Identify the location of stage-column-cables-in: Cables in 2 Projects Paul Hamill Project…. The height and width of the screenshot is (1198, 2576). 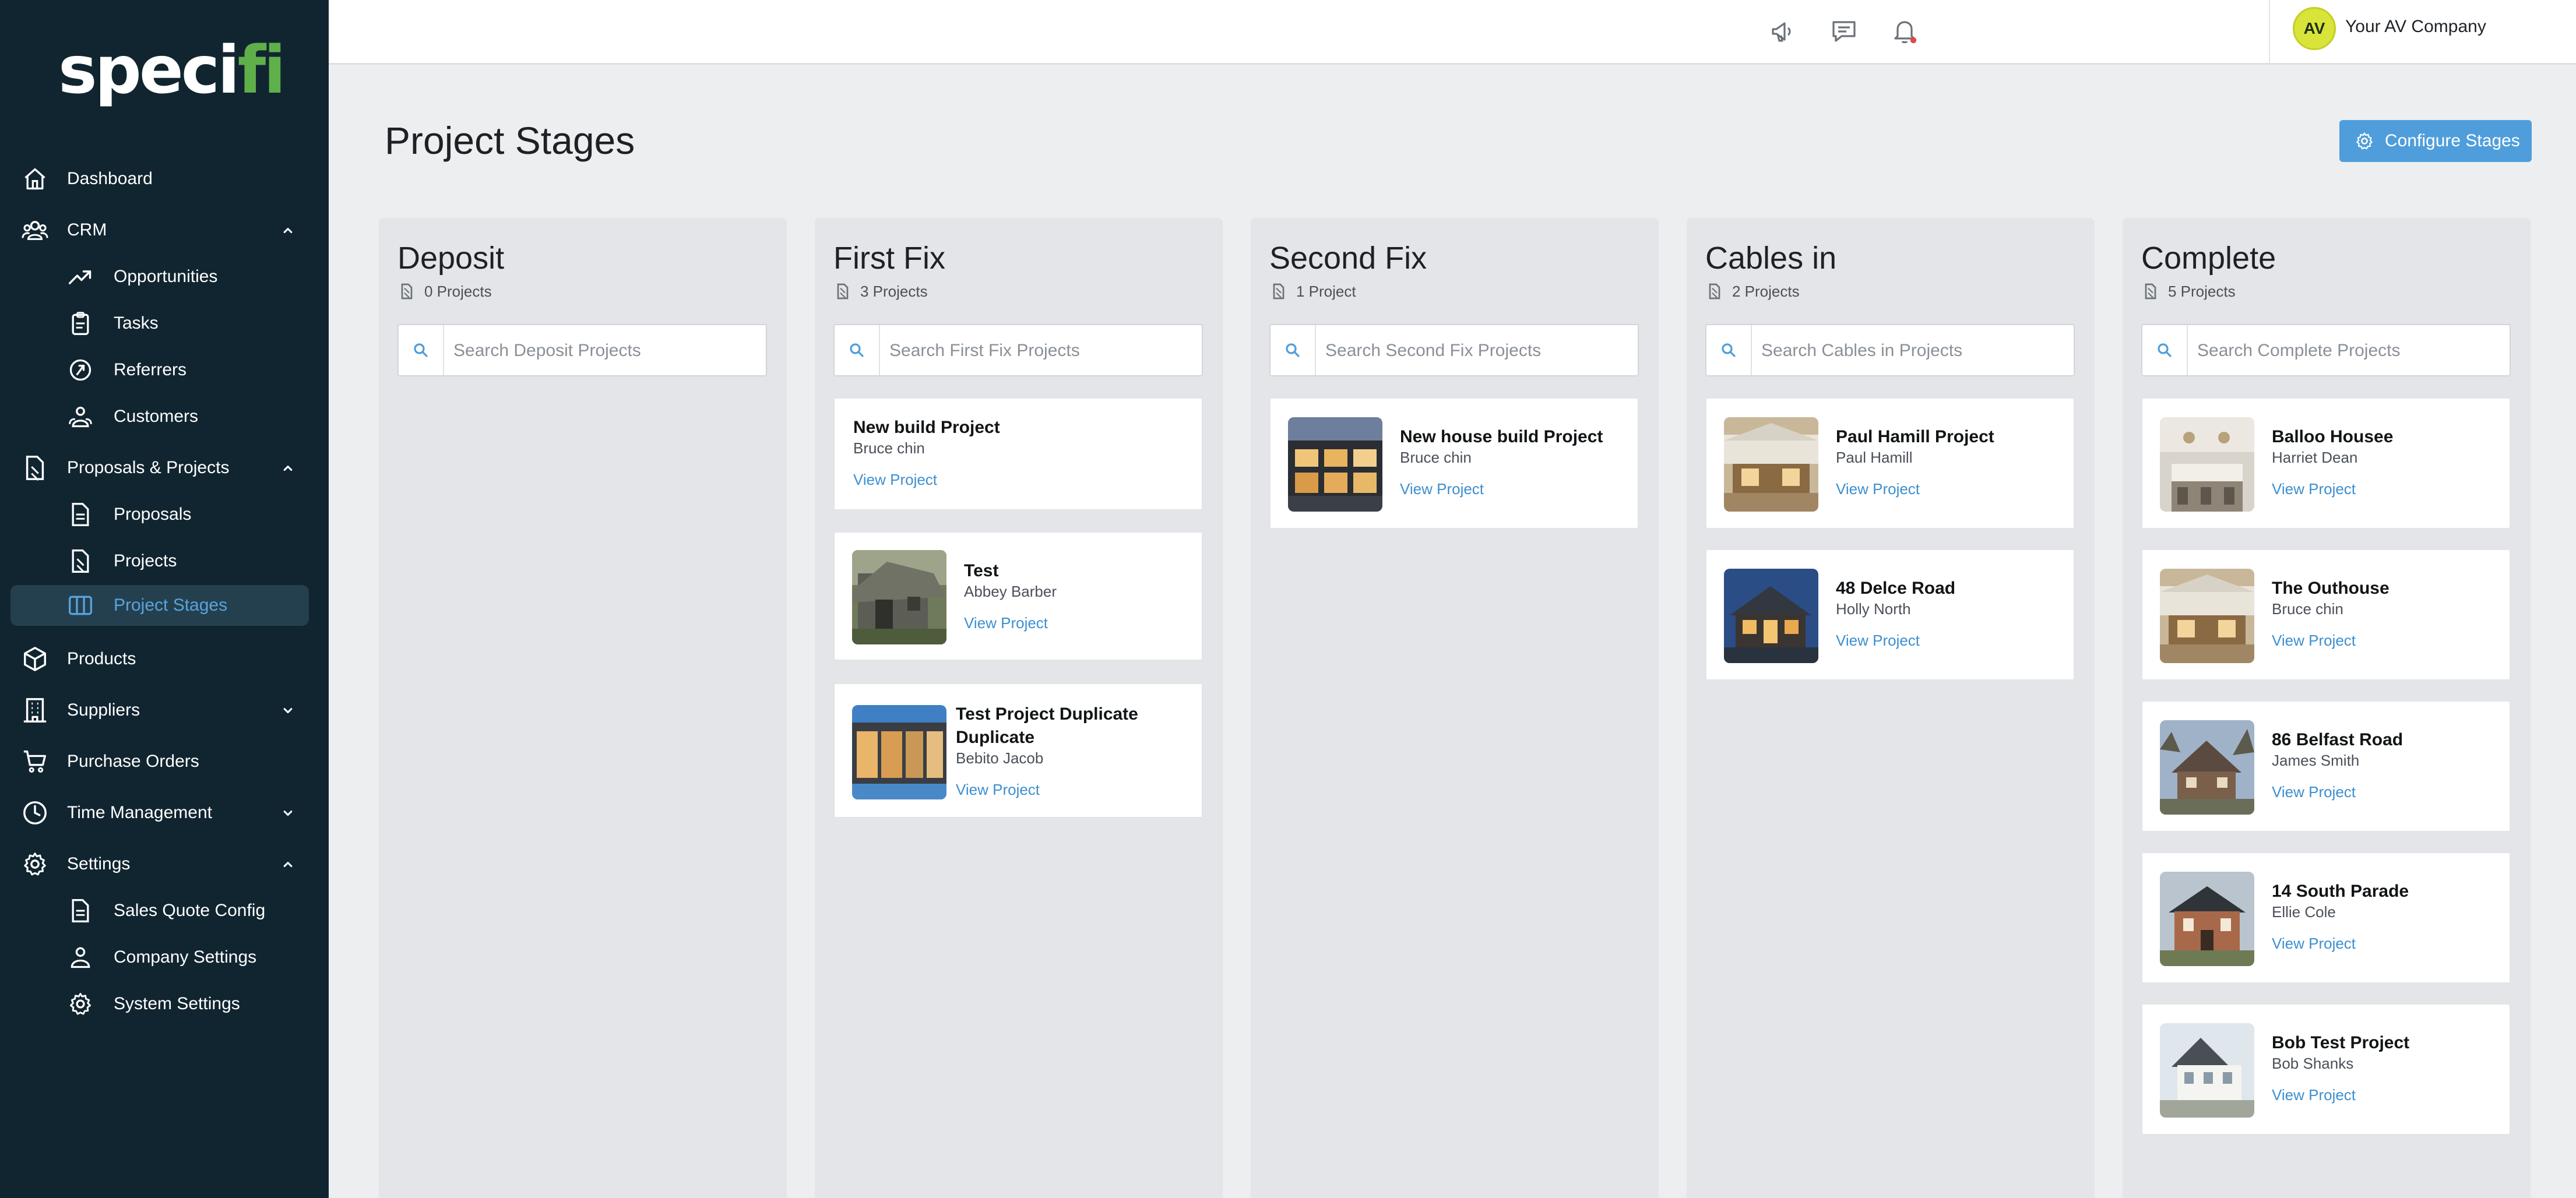
(1891, 708).